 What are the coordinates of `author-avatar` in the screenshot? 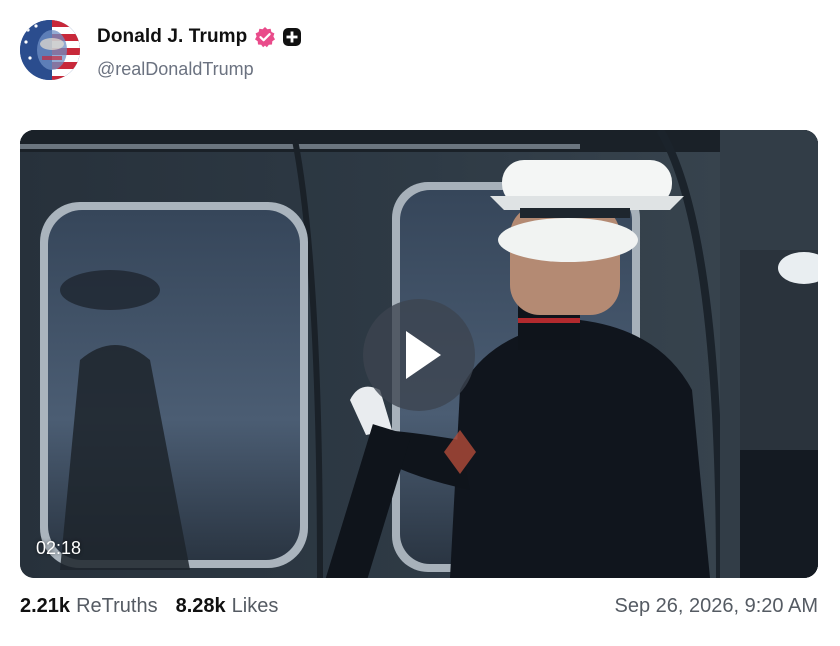 It's located at (50, 50).